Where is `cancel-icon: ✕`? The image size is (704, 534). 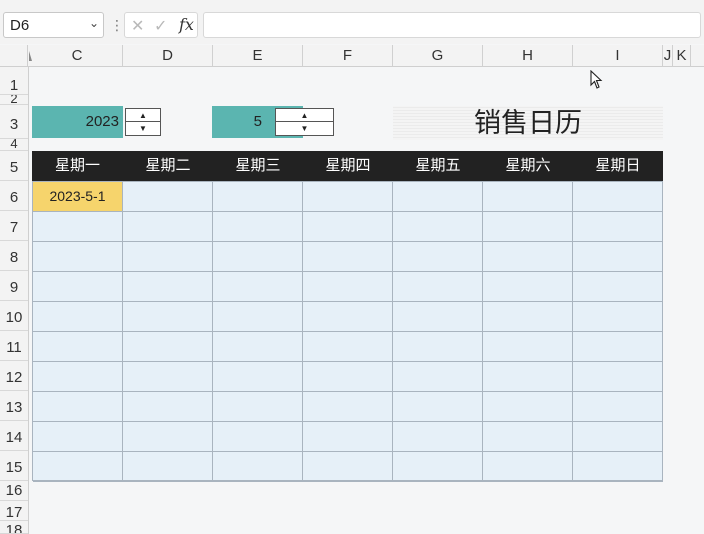
cancel-icon: ✕ is located at coordinates (137, 26).